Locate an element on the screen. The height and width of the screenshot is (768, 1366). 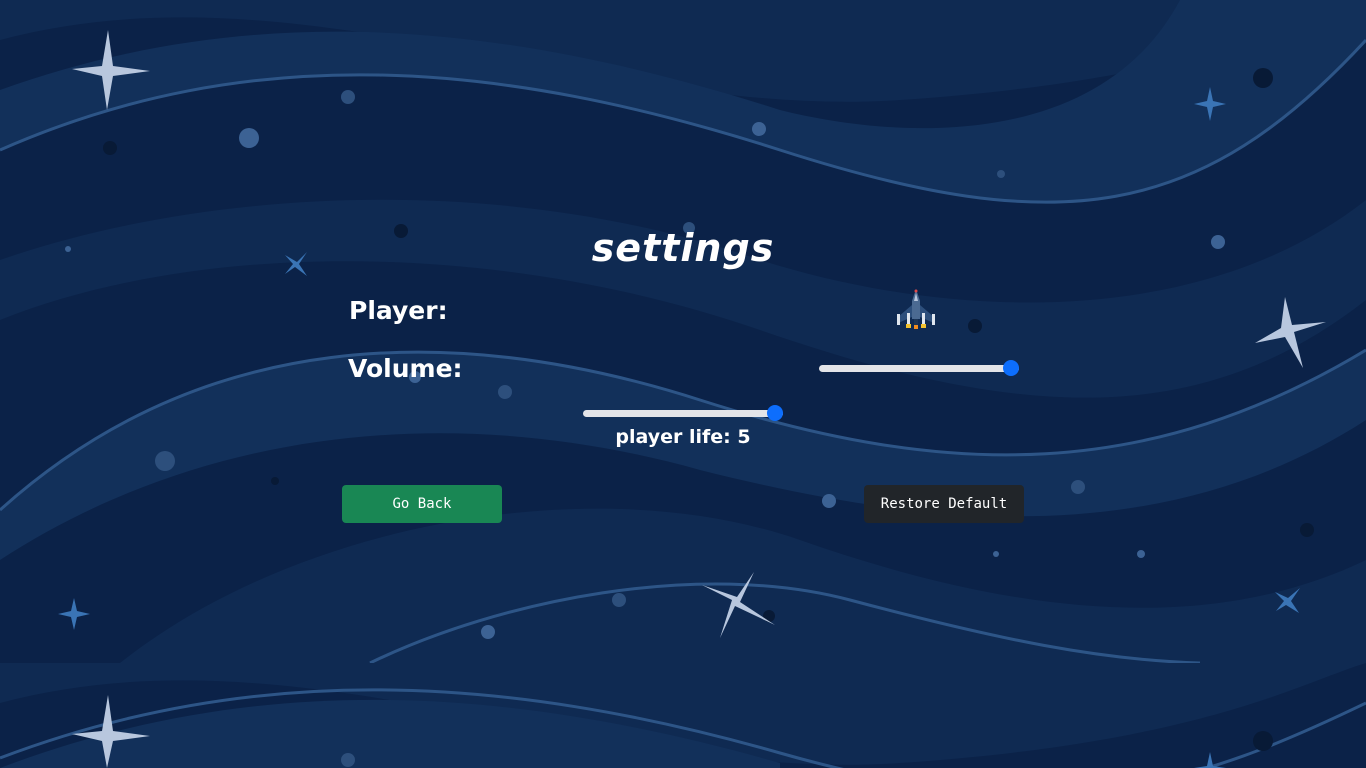
volume-slider is located at coordinates (919, 368).